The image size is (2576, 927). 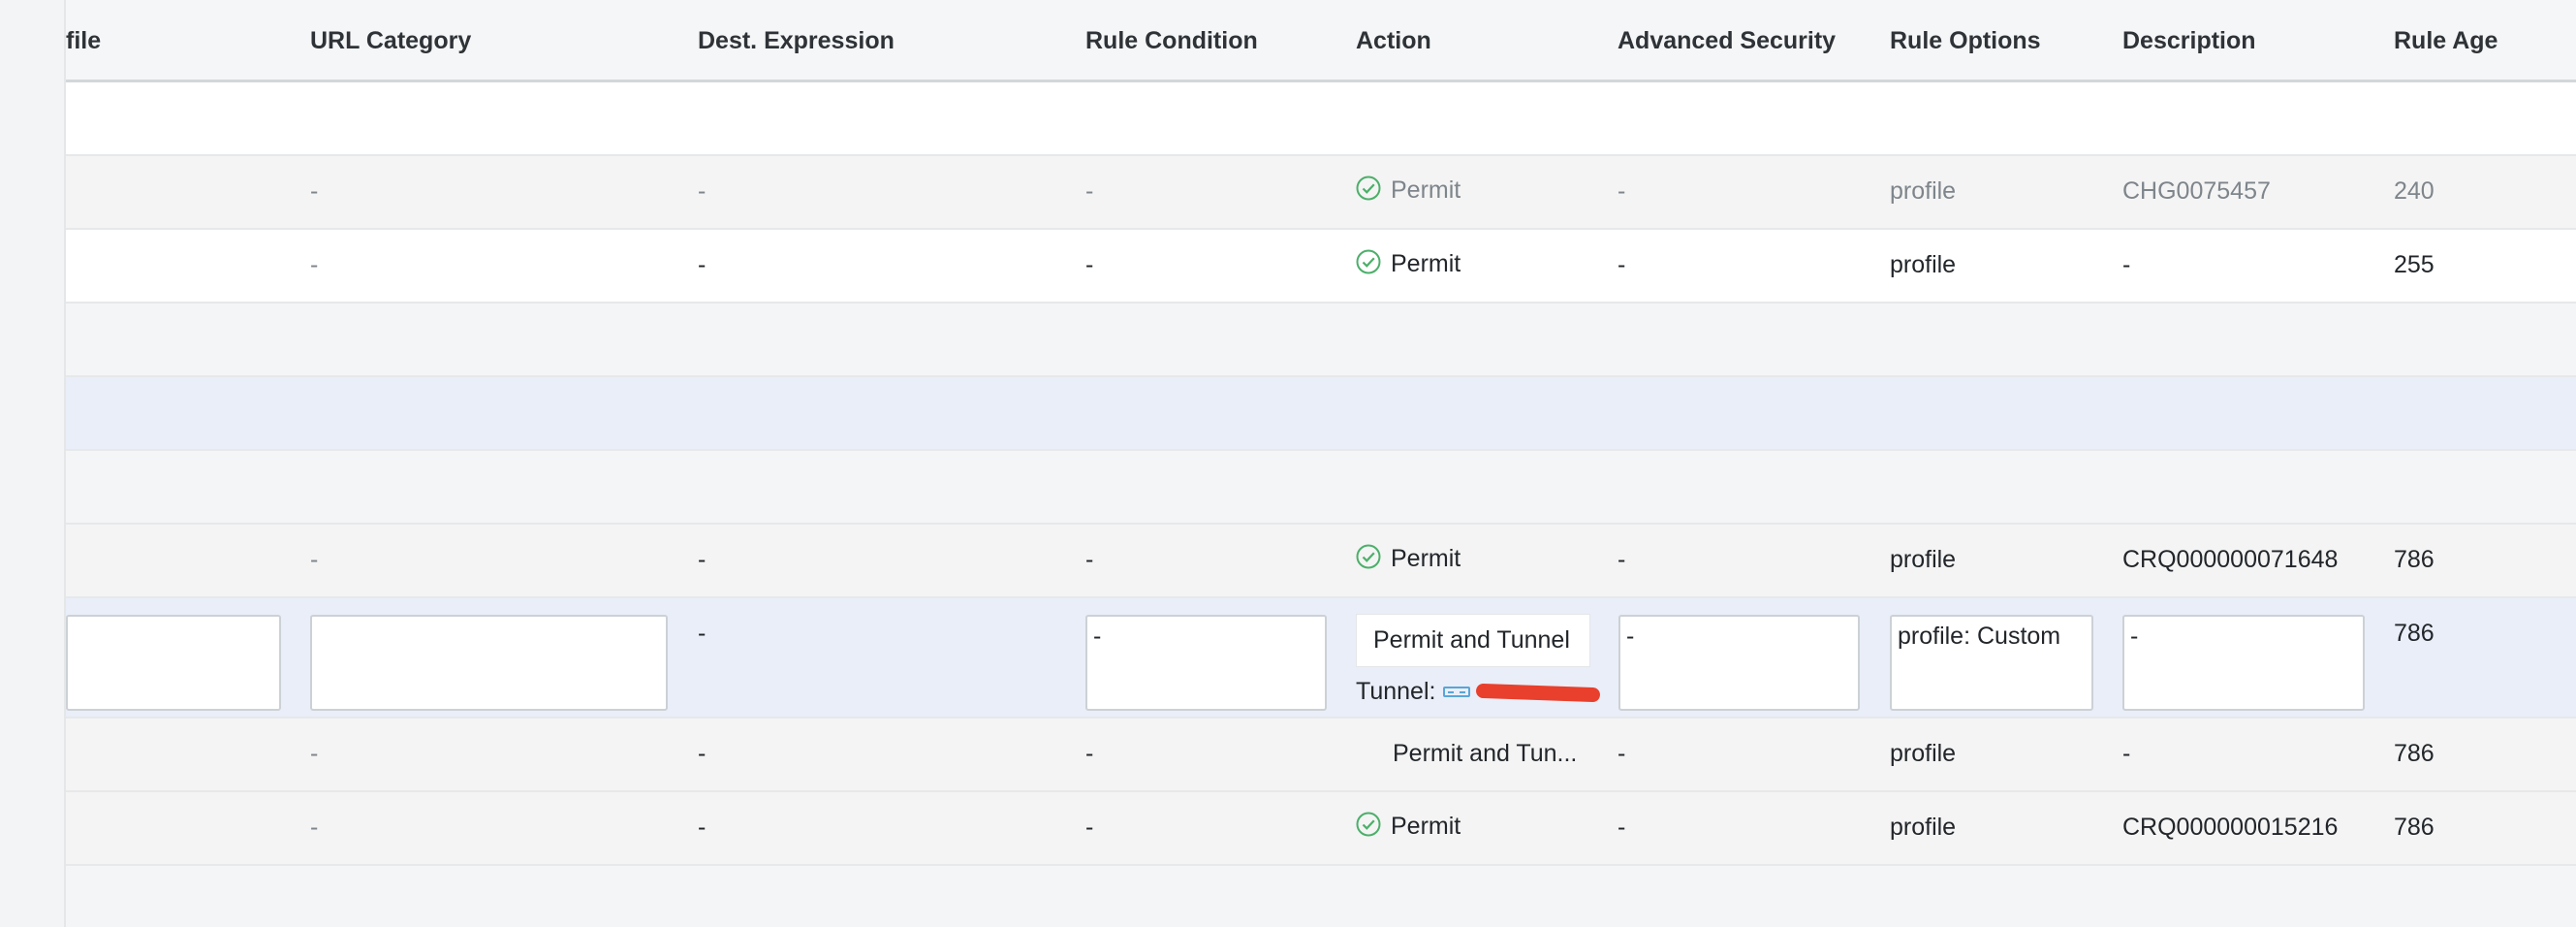 I want to click on header-rule-age: Rule Age, so click(x=2445, y=41).